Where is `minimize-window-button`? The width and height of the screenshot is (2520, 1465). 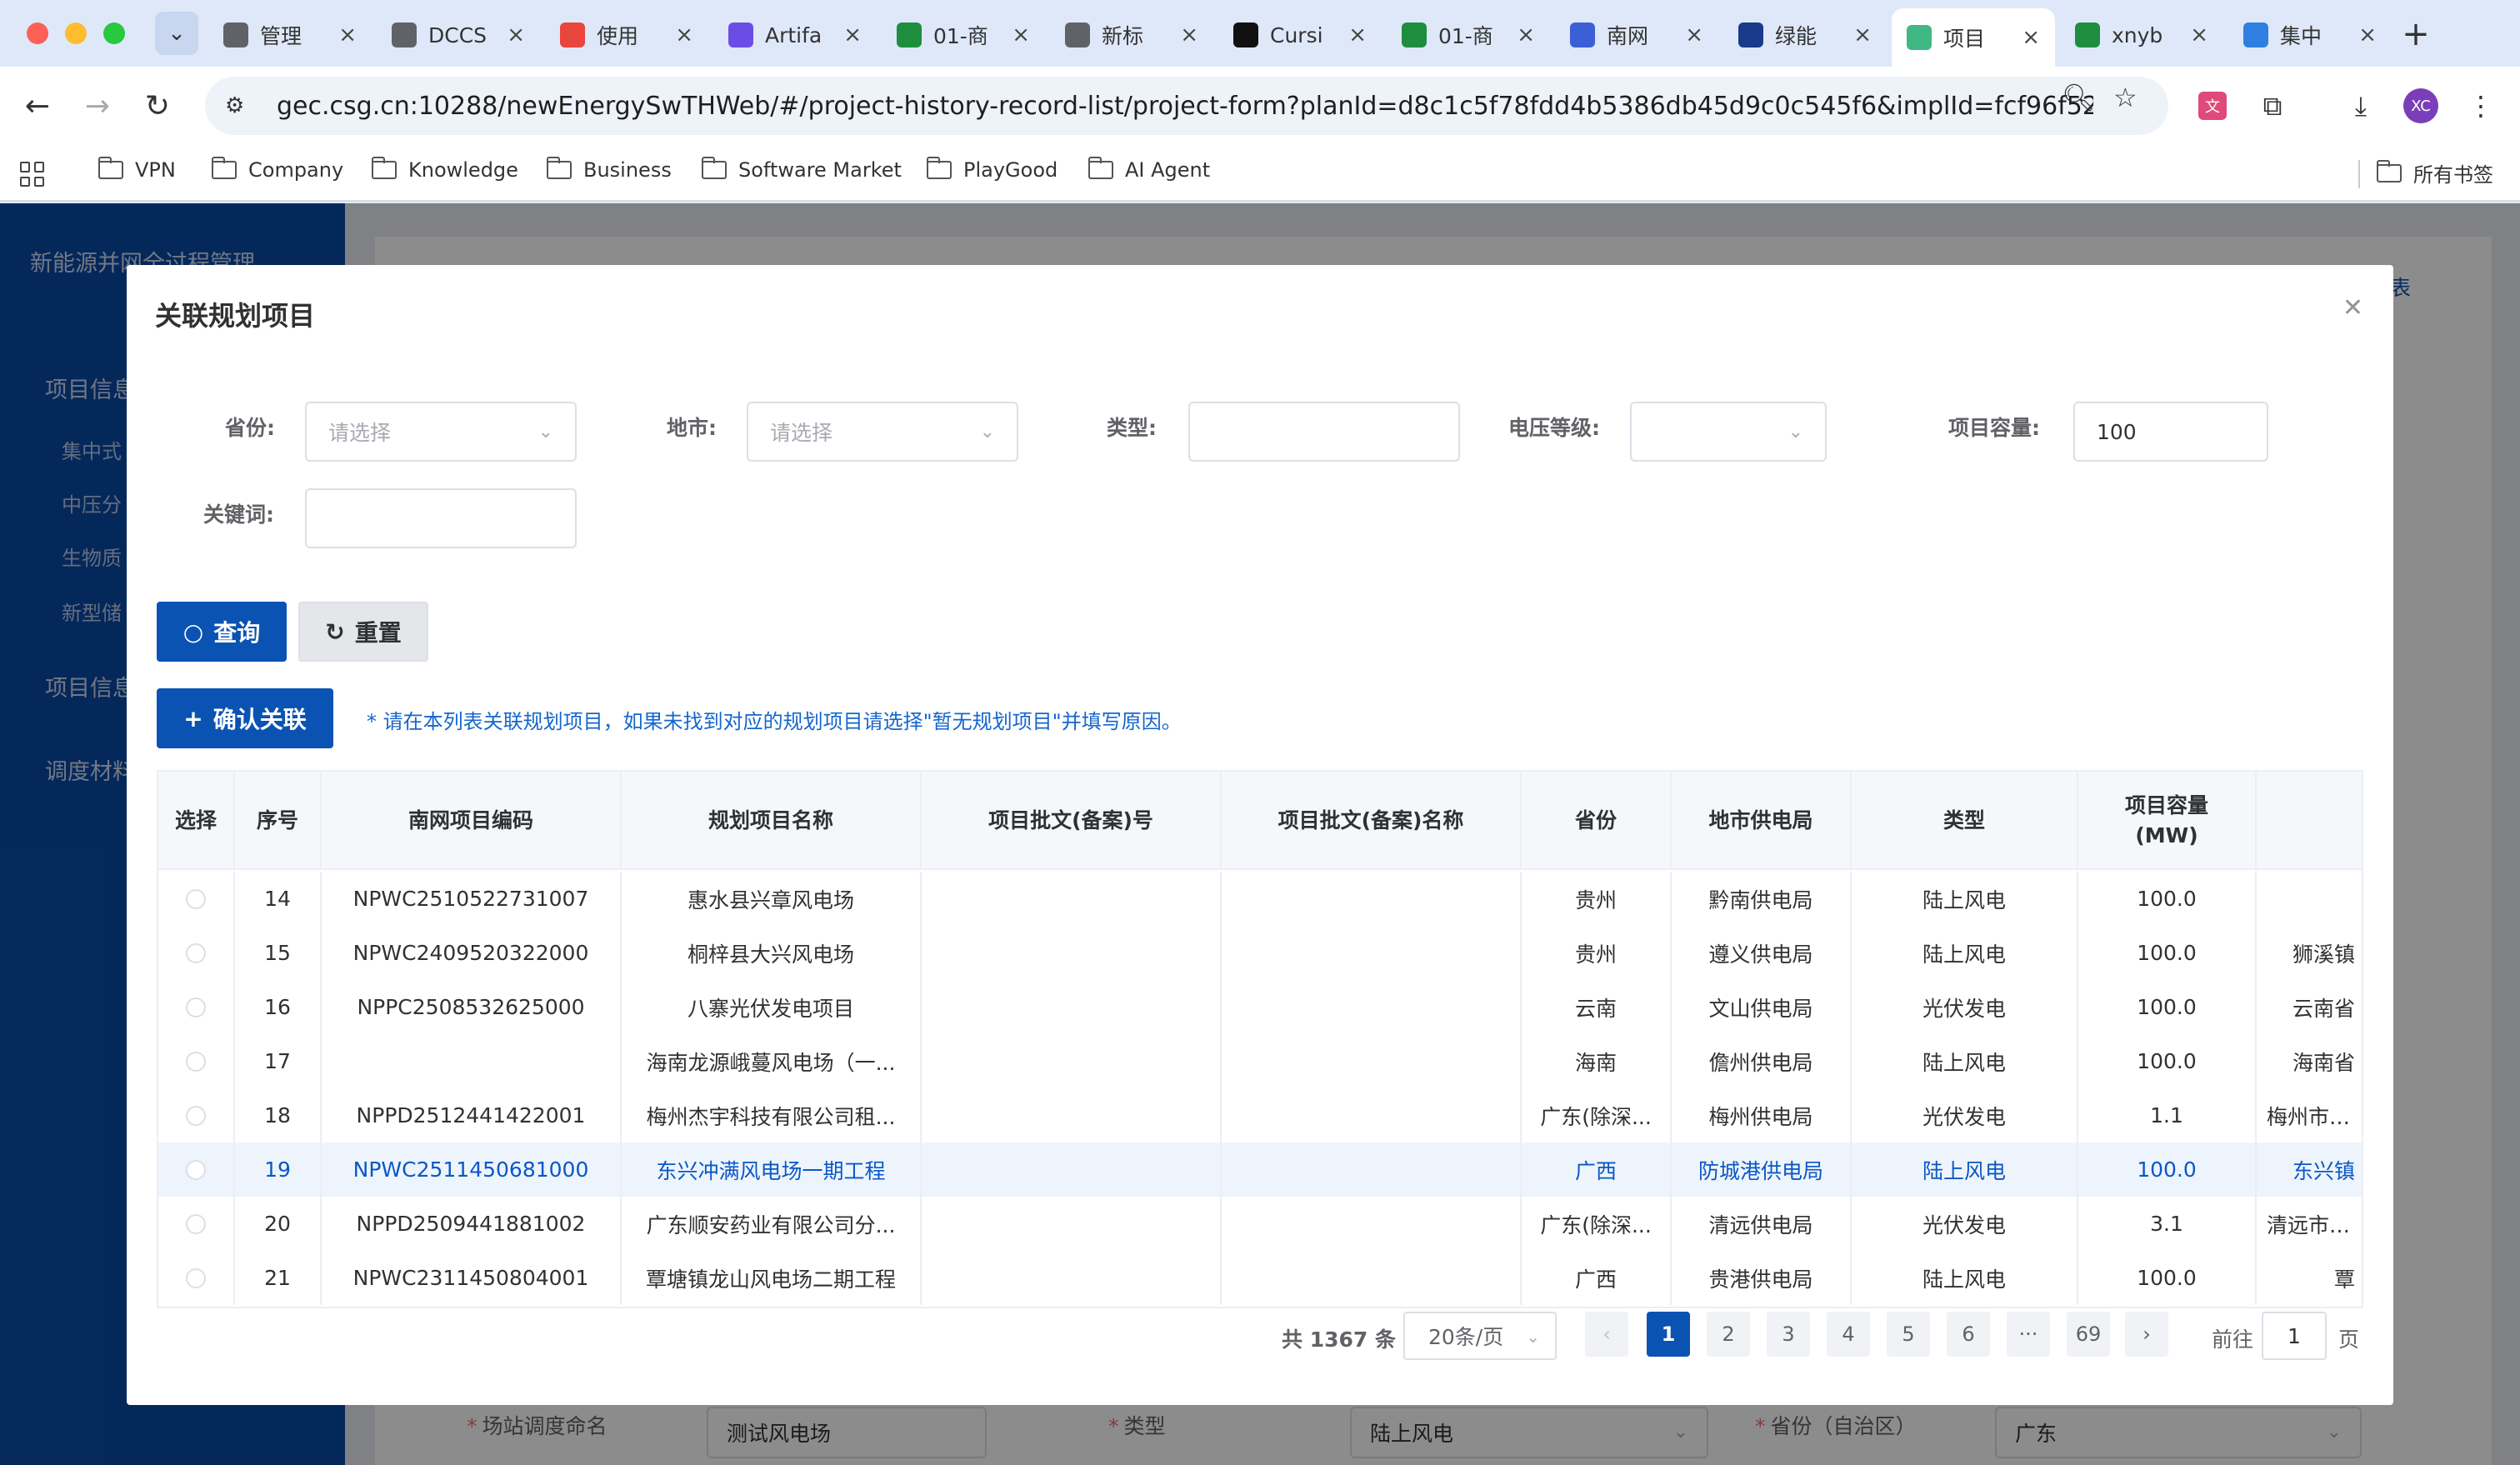 minimize-window-button is located at coordinates (76, 33).